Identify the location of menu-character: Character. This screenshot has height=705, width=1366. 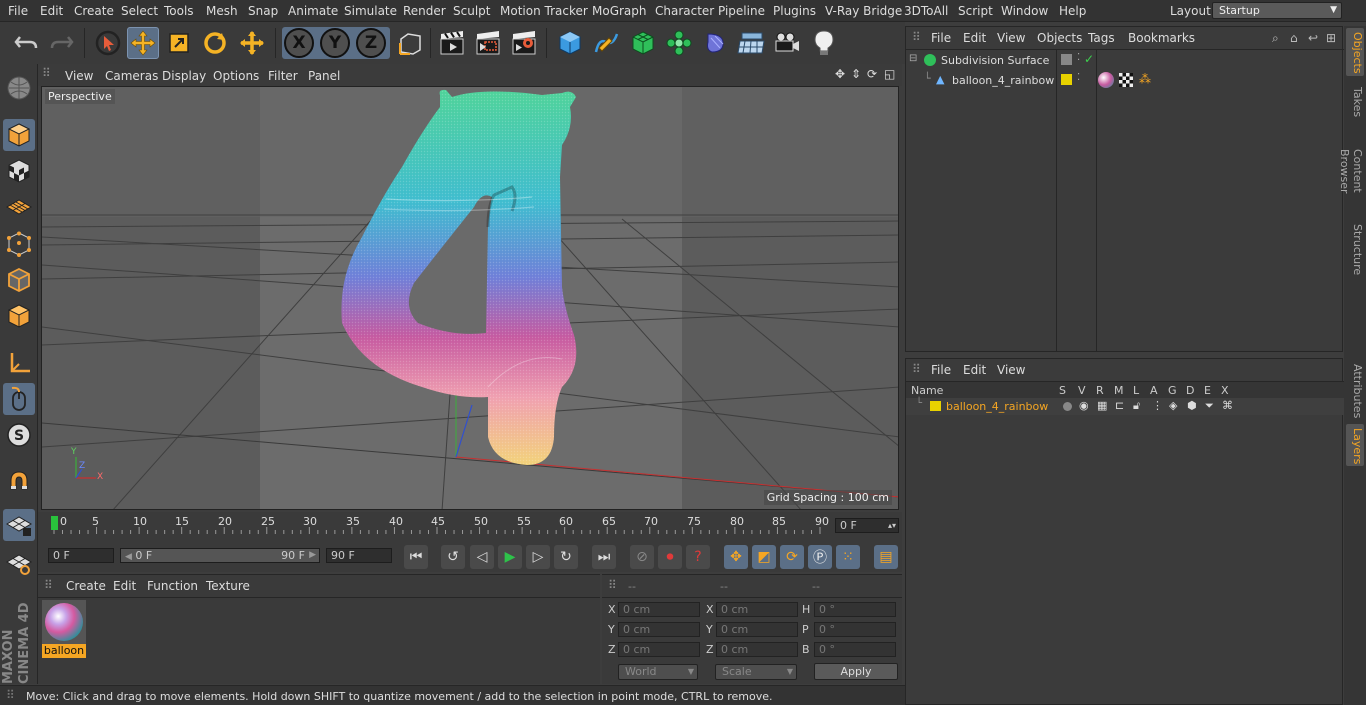
(684, 11).